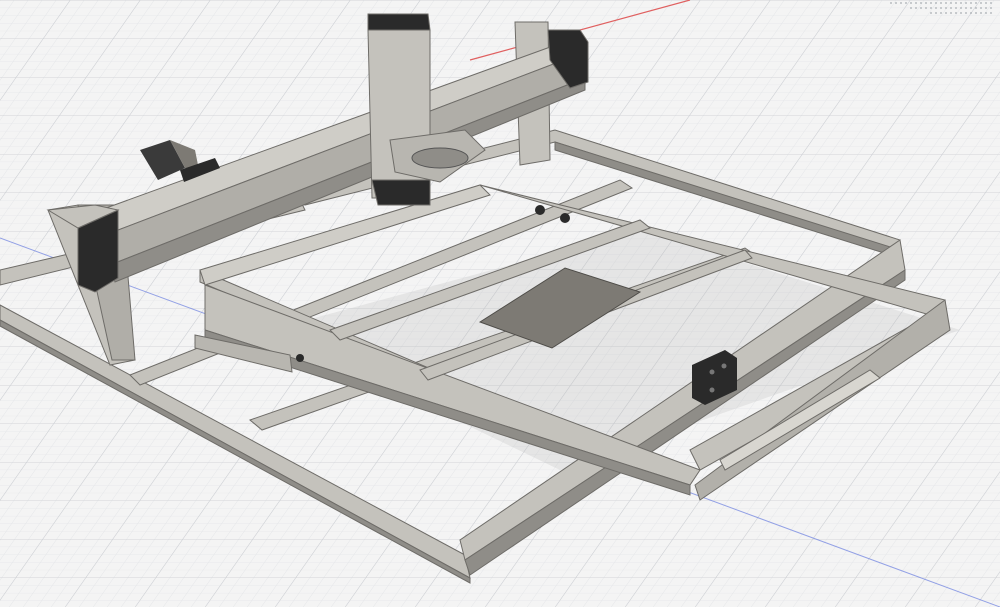  Describe the element at coordinates (942, 8) in the screenshot. I see `view-cube-dots-icon` at that location.